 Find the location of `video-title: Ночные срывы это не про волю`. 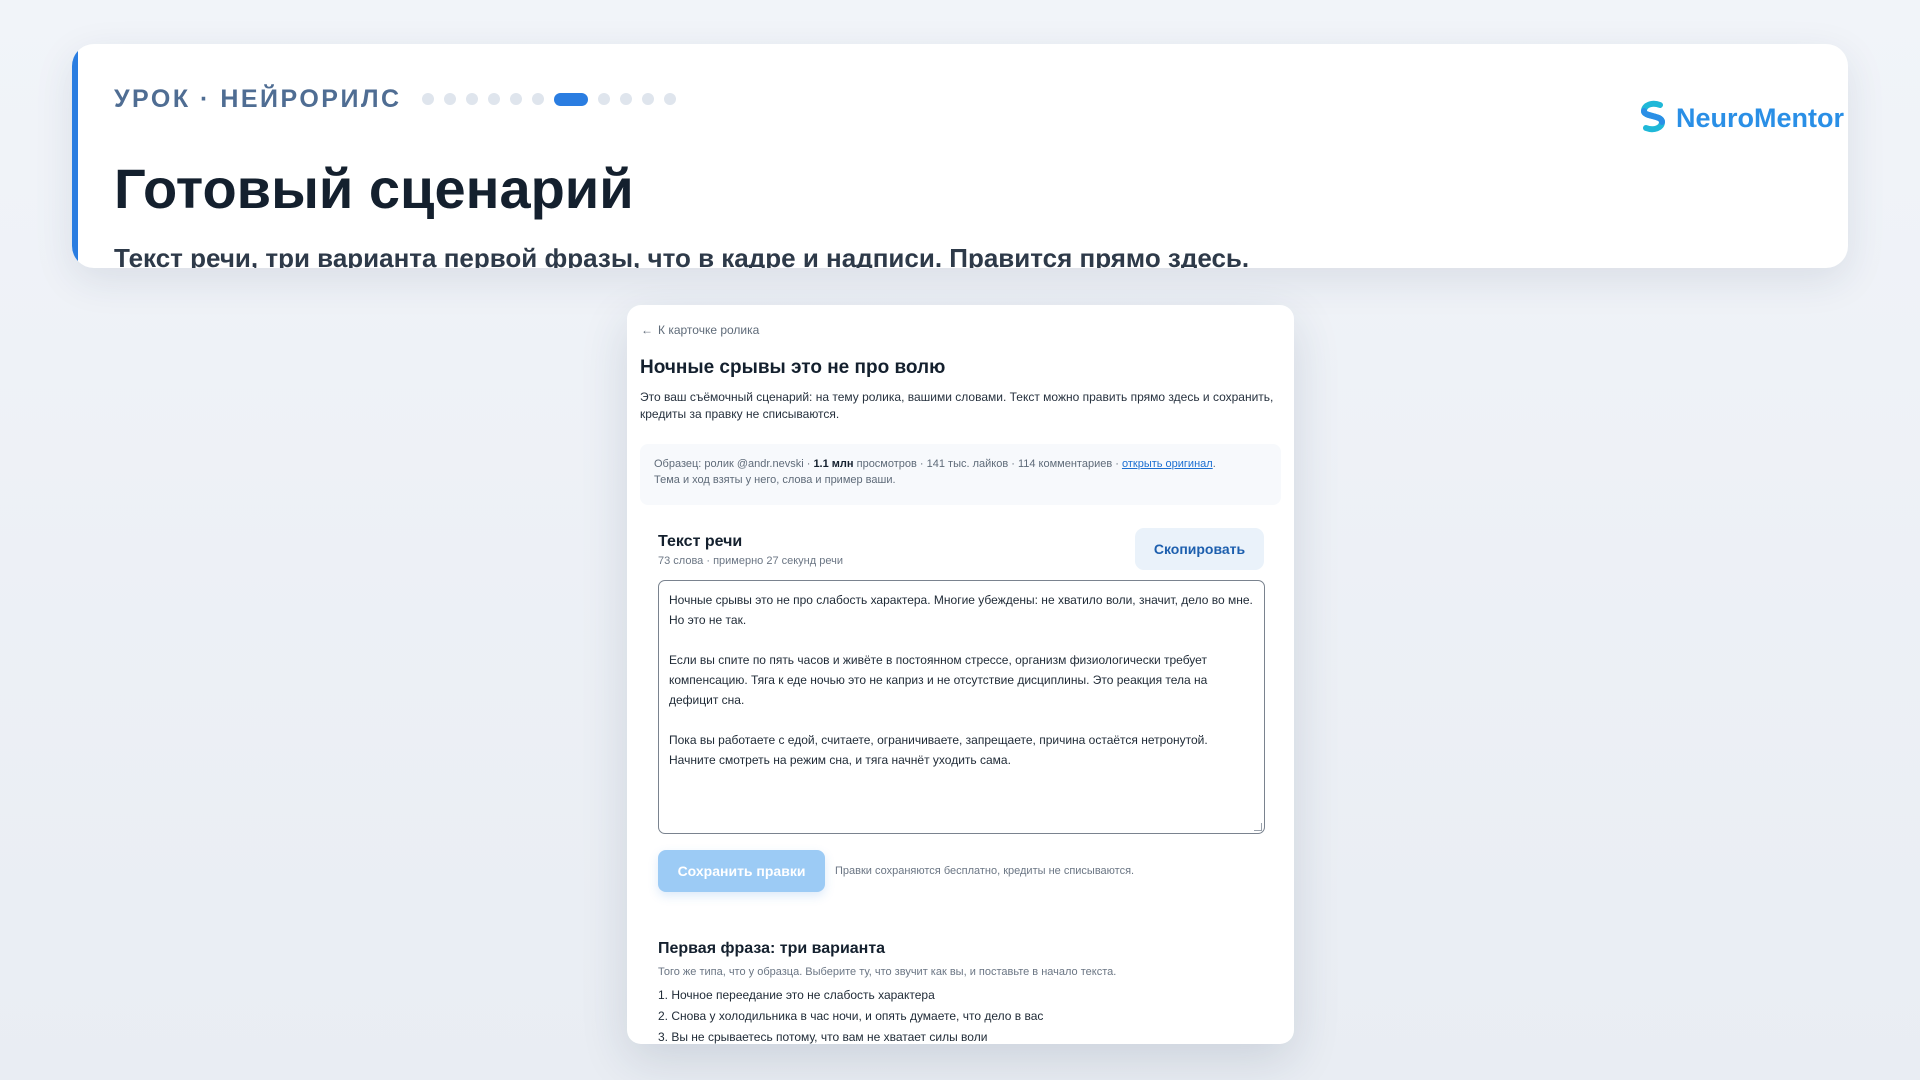

video-title: Ночные срывы это не про волю is located at coordinates (793, 367).